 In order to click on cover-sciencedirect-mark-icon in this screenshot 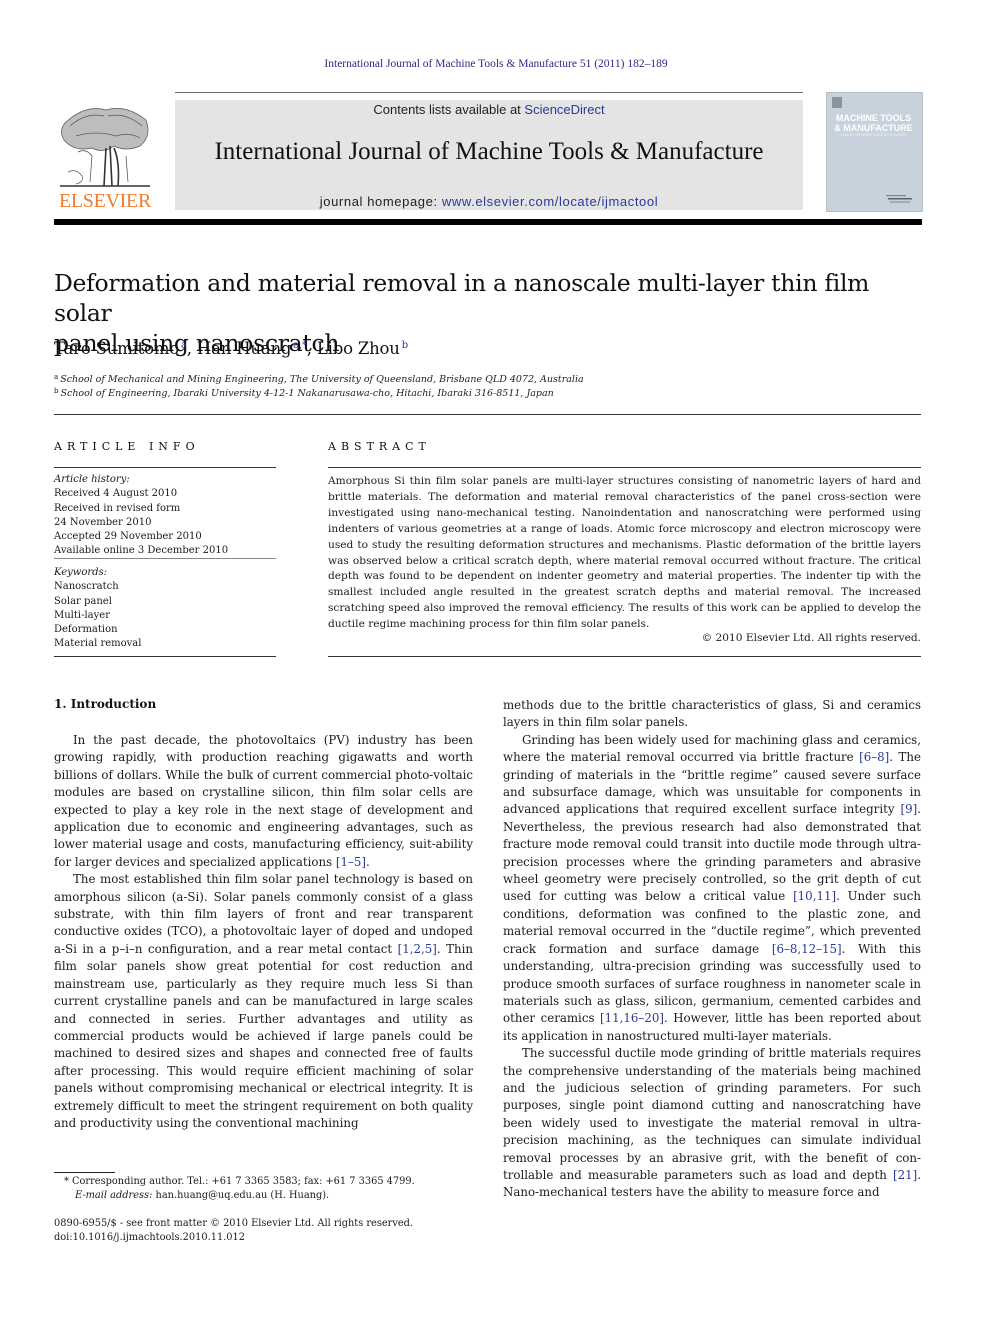, I will do `click(899, 199)`.